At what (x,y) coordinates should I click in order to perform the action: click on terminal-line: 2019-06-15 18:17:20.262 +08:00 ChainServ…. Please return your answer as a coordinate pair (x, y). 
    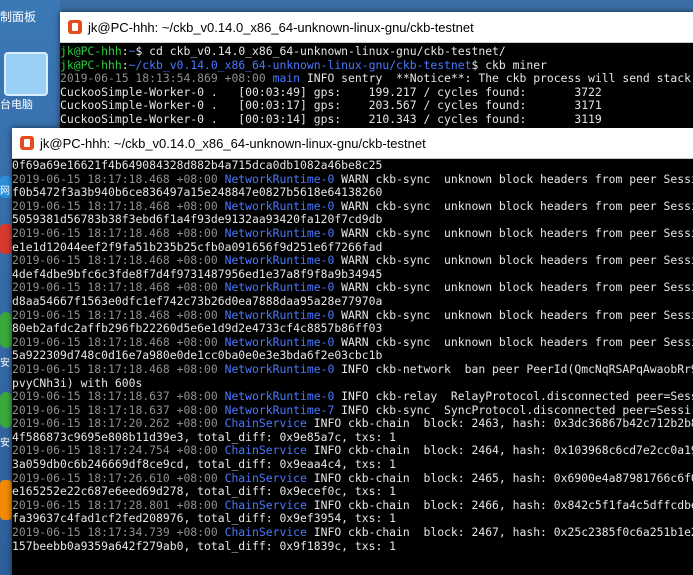
    Looking at the image, I should click on (352, 423).